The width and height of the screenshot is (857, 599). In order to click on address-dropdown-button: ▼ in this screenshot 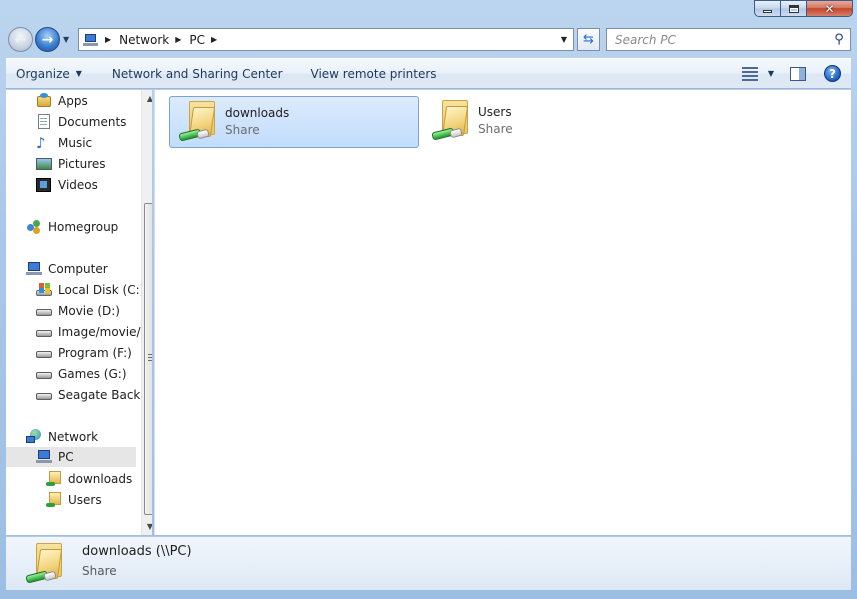, I will do `click(564, 39)`.